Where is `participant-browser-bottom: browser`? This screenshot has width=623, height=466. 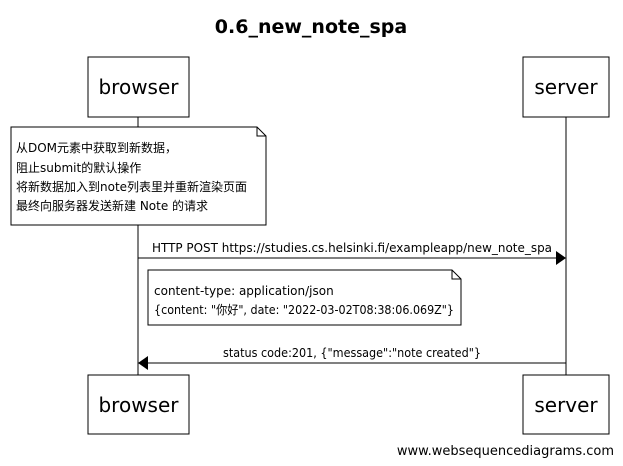
participant-browser-bottom: browser is located at coordinates (138, 404).